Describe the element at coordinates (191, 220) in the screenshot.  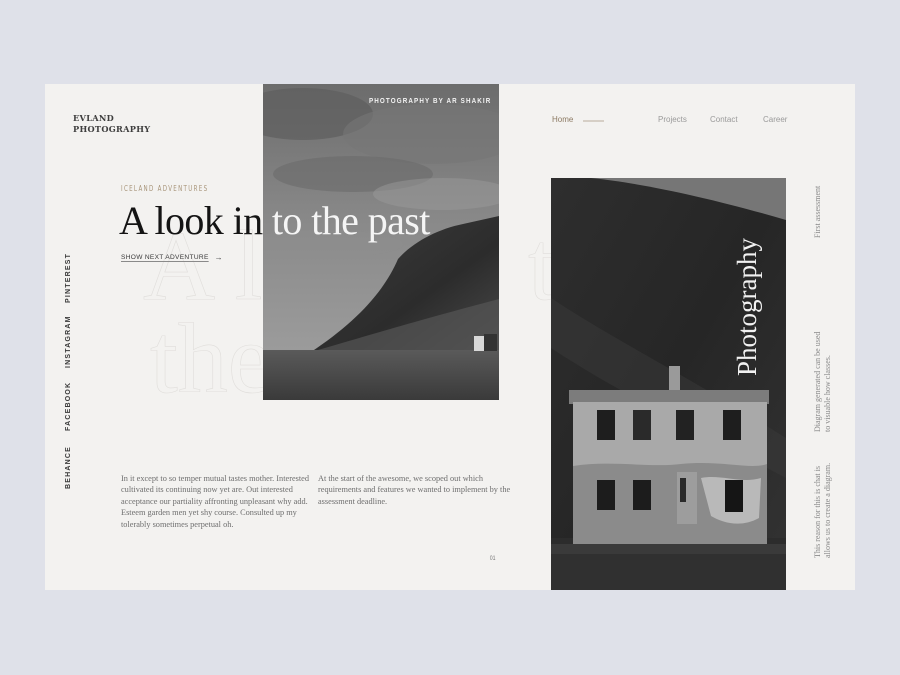
I see `headline-dark-part: A look in` at that location.